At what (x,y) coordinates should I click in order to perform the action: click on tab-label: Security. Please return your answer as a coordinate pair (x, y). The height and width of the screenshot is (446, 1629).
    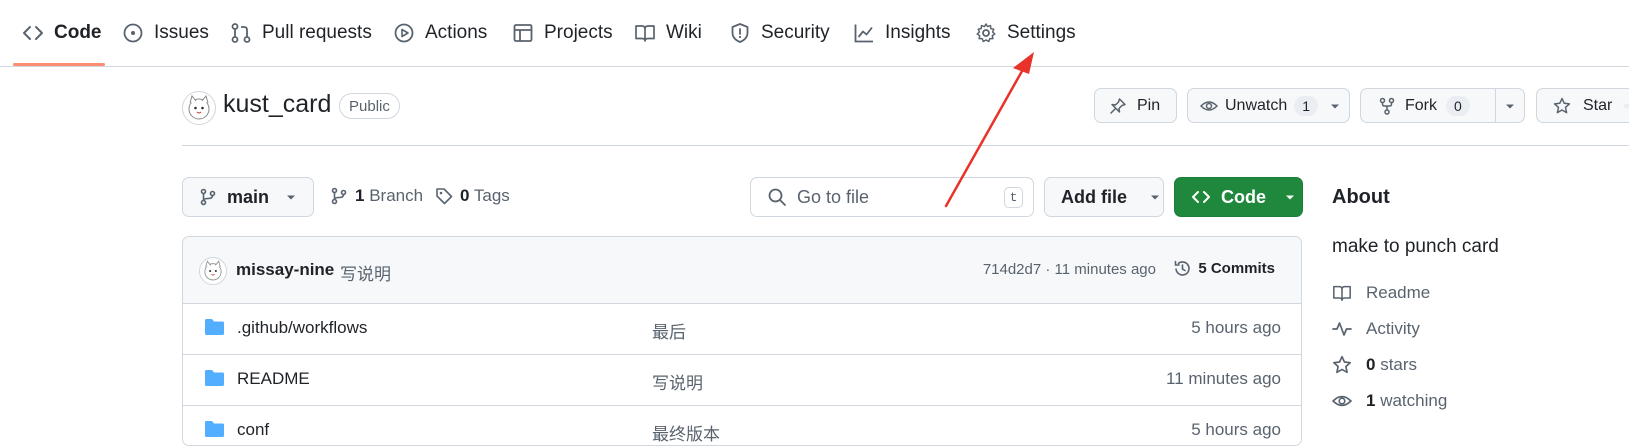
    Looking at the image, I should click on (795, 32).